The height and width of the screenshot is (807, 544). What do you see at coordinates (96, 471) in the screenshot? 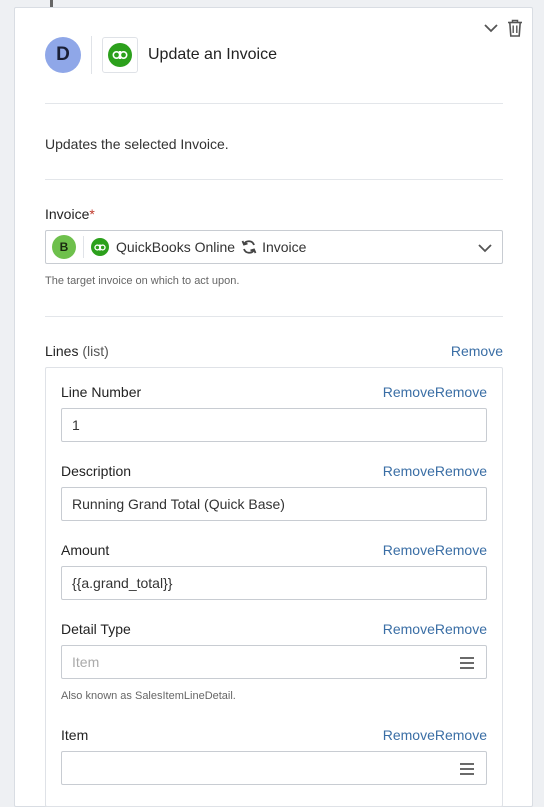
I see `description-label: Description` at bounding box center [96, 471].